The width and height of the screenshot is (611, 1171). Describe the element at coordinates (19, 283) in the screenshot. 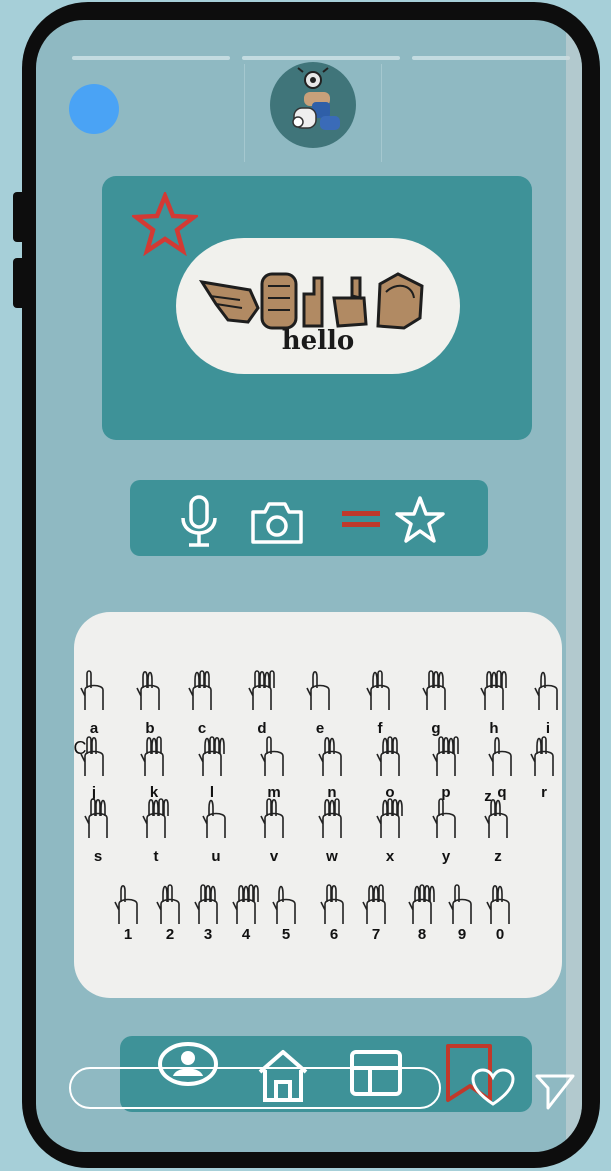

I see `volume-down-button` at that location.